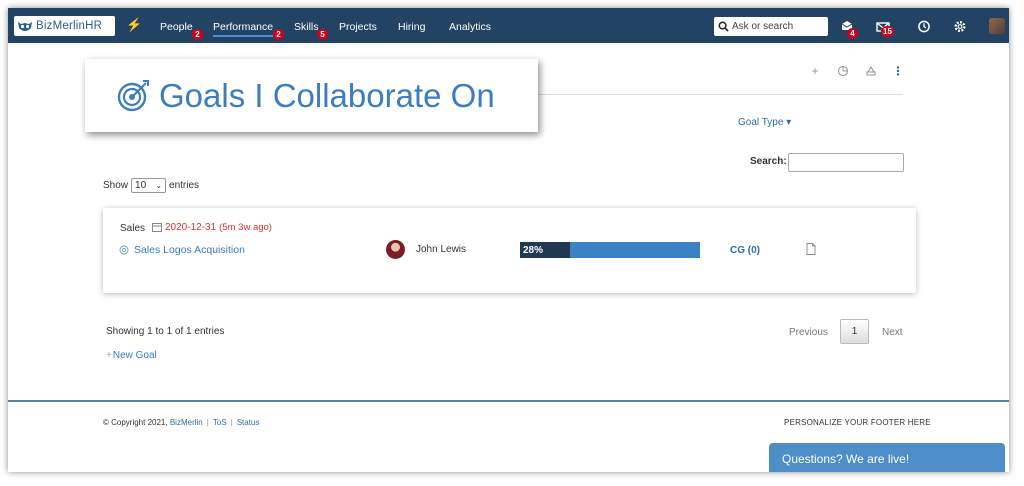 This screenshot has height=486, width=1024. I want to click on new-goal-link: +New Goal, so click(131, 355).